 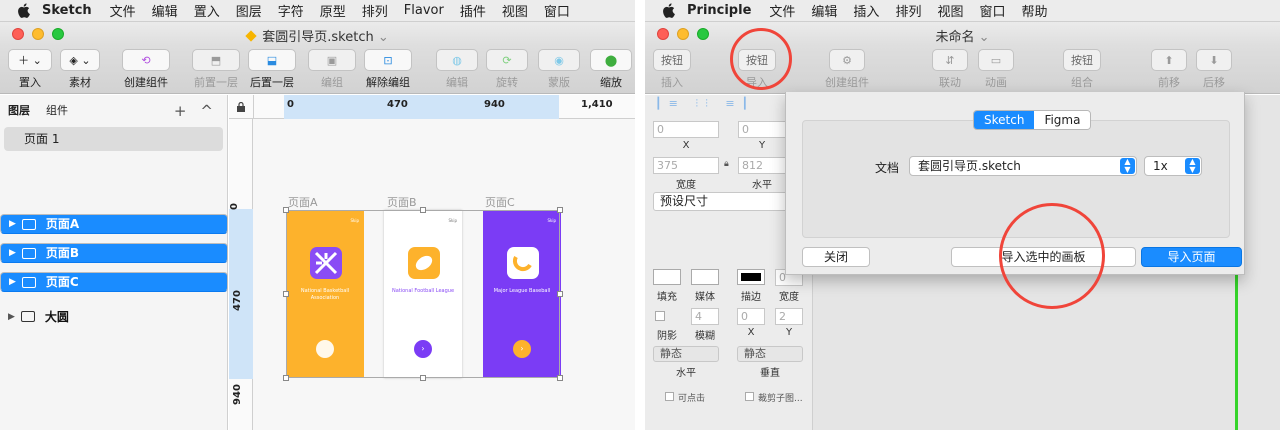 I want to click on rotate-icon: ⟳, so click(x=507, y=60).